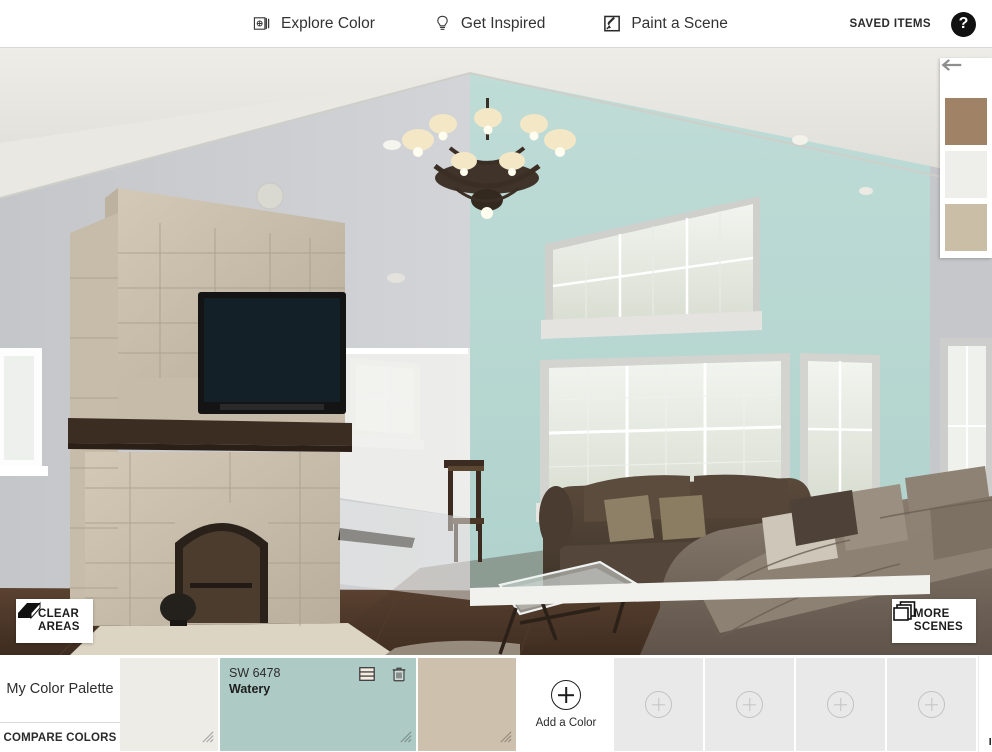 This screenshot has height=752, width=992. What do you see at coordinates (442, 23) in the screenshot?
I see `lightbulb-icon` at bounding box center [442, 23].